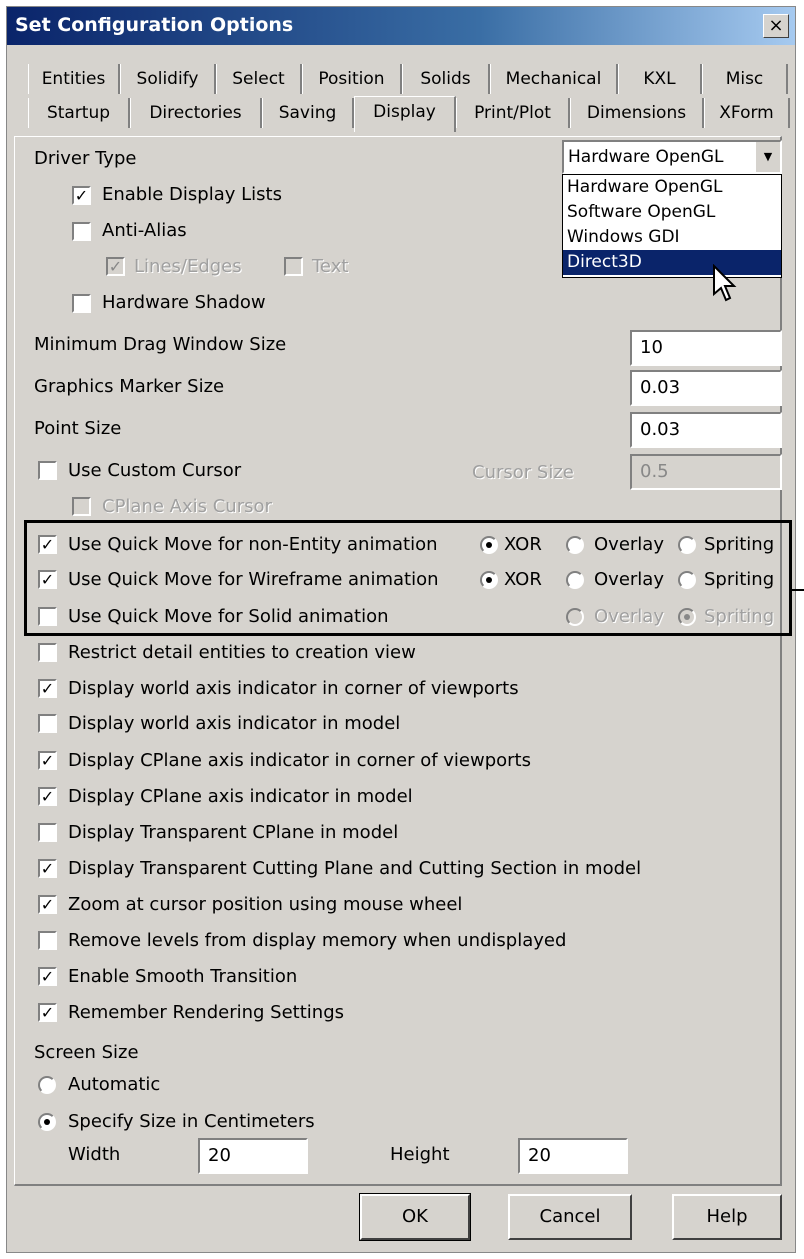 The image size is (804, 1259). I want to click on non-entity-xor-radio, so click(489, 545).